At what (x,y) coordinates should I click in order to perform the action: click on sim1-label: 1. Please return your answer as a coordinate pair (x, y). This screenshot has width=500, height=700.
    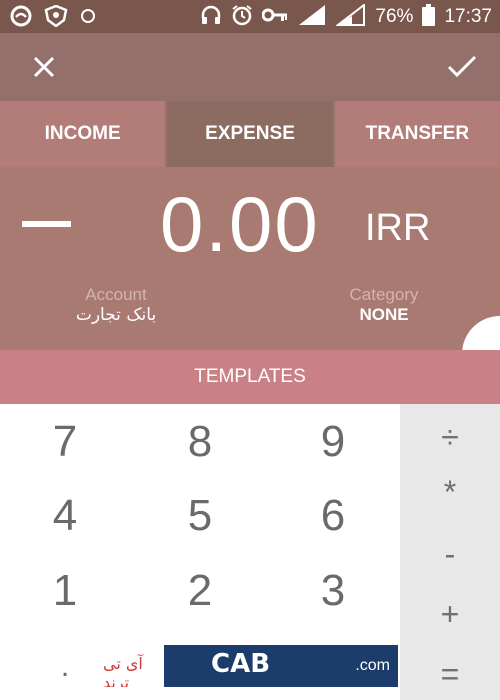
    Looking at the image, I should click on (301, 17).